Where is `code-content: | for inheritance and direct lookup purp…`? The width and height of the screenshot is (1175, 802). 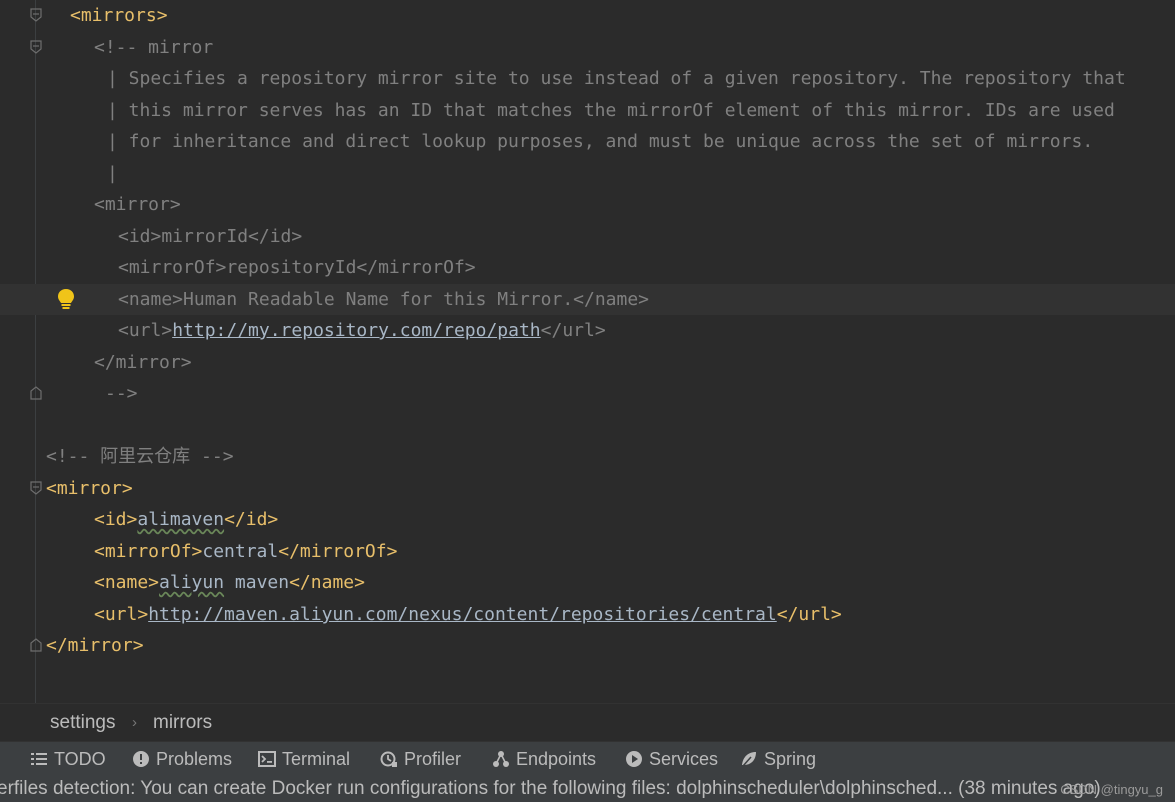 code-content: | for inheritance and direct lookup purp… is located at coordinates (600, 141).